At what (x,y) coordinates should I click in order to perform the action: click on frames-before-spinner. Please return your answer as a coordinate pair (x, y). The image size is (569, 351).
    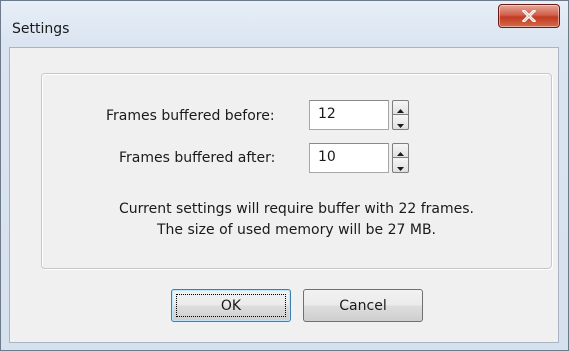
    Looking at the image, I should click on (400, 115).